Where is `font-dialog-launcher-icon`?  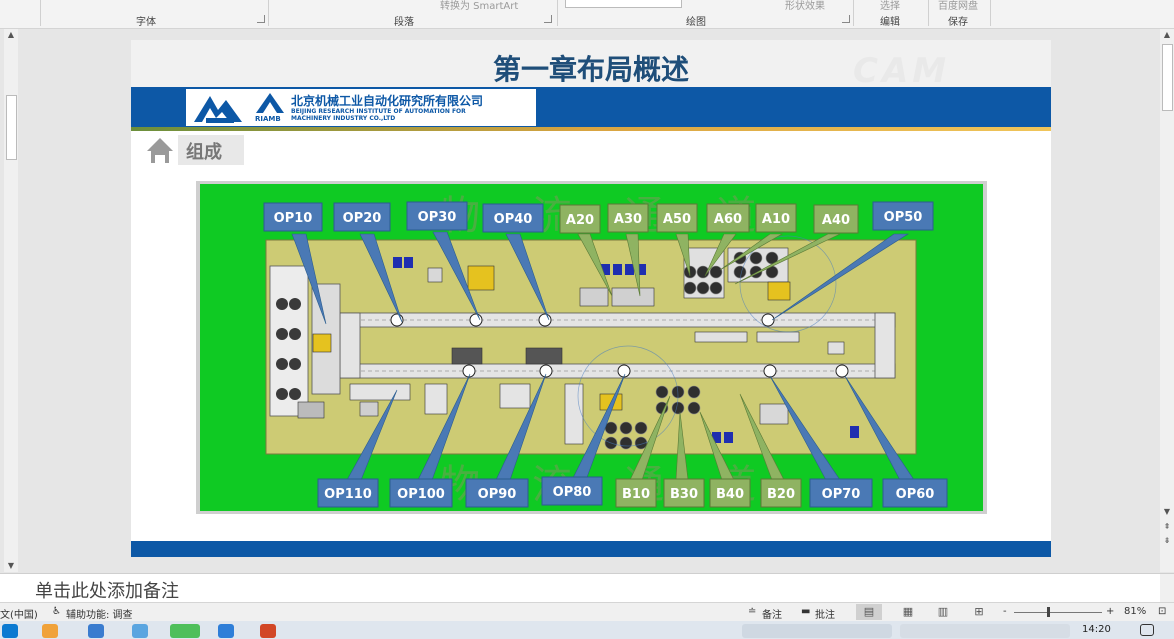
font-dialog-launcher-icon is located at coordinates (261, 19).